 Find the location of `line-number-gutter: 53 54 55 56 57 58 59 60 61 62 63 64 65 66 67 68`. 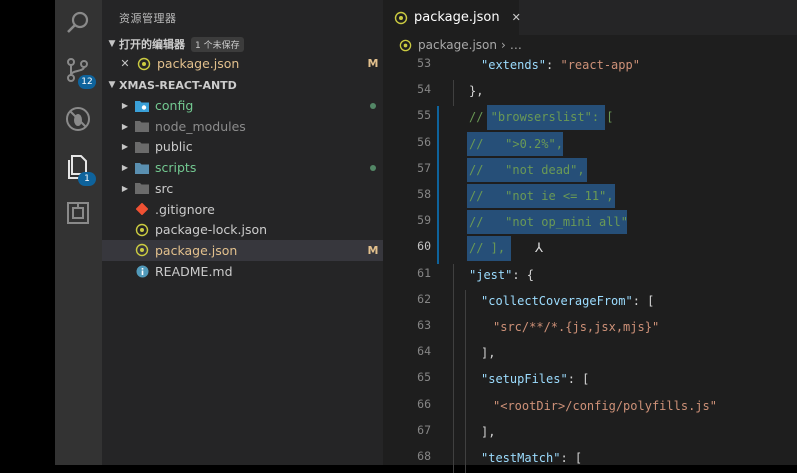

line-number-gutter: 53 54 55 56 57 58 59 60 61 62 63 64 65 66 67 68 is located at coordinates (414, 260).